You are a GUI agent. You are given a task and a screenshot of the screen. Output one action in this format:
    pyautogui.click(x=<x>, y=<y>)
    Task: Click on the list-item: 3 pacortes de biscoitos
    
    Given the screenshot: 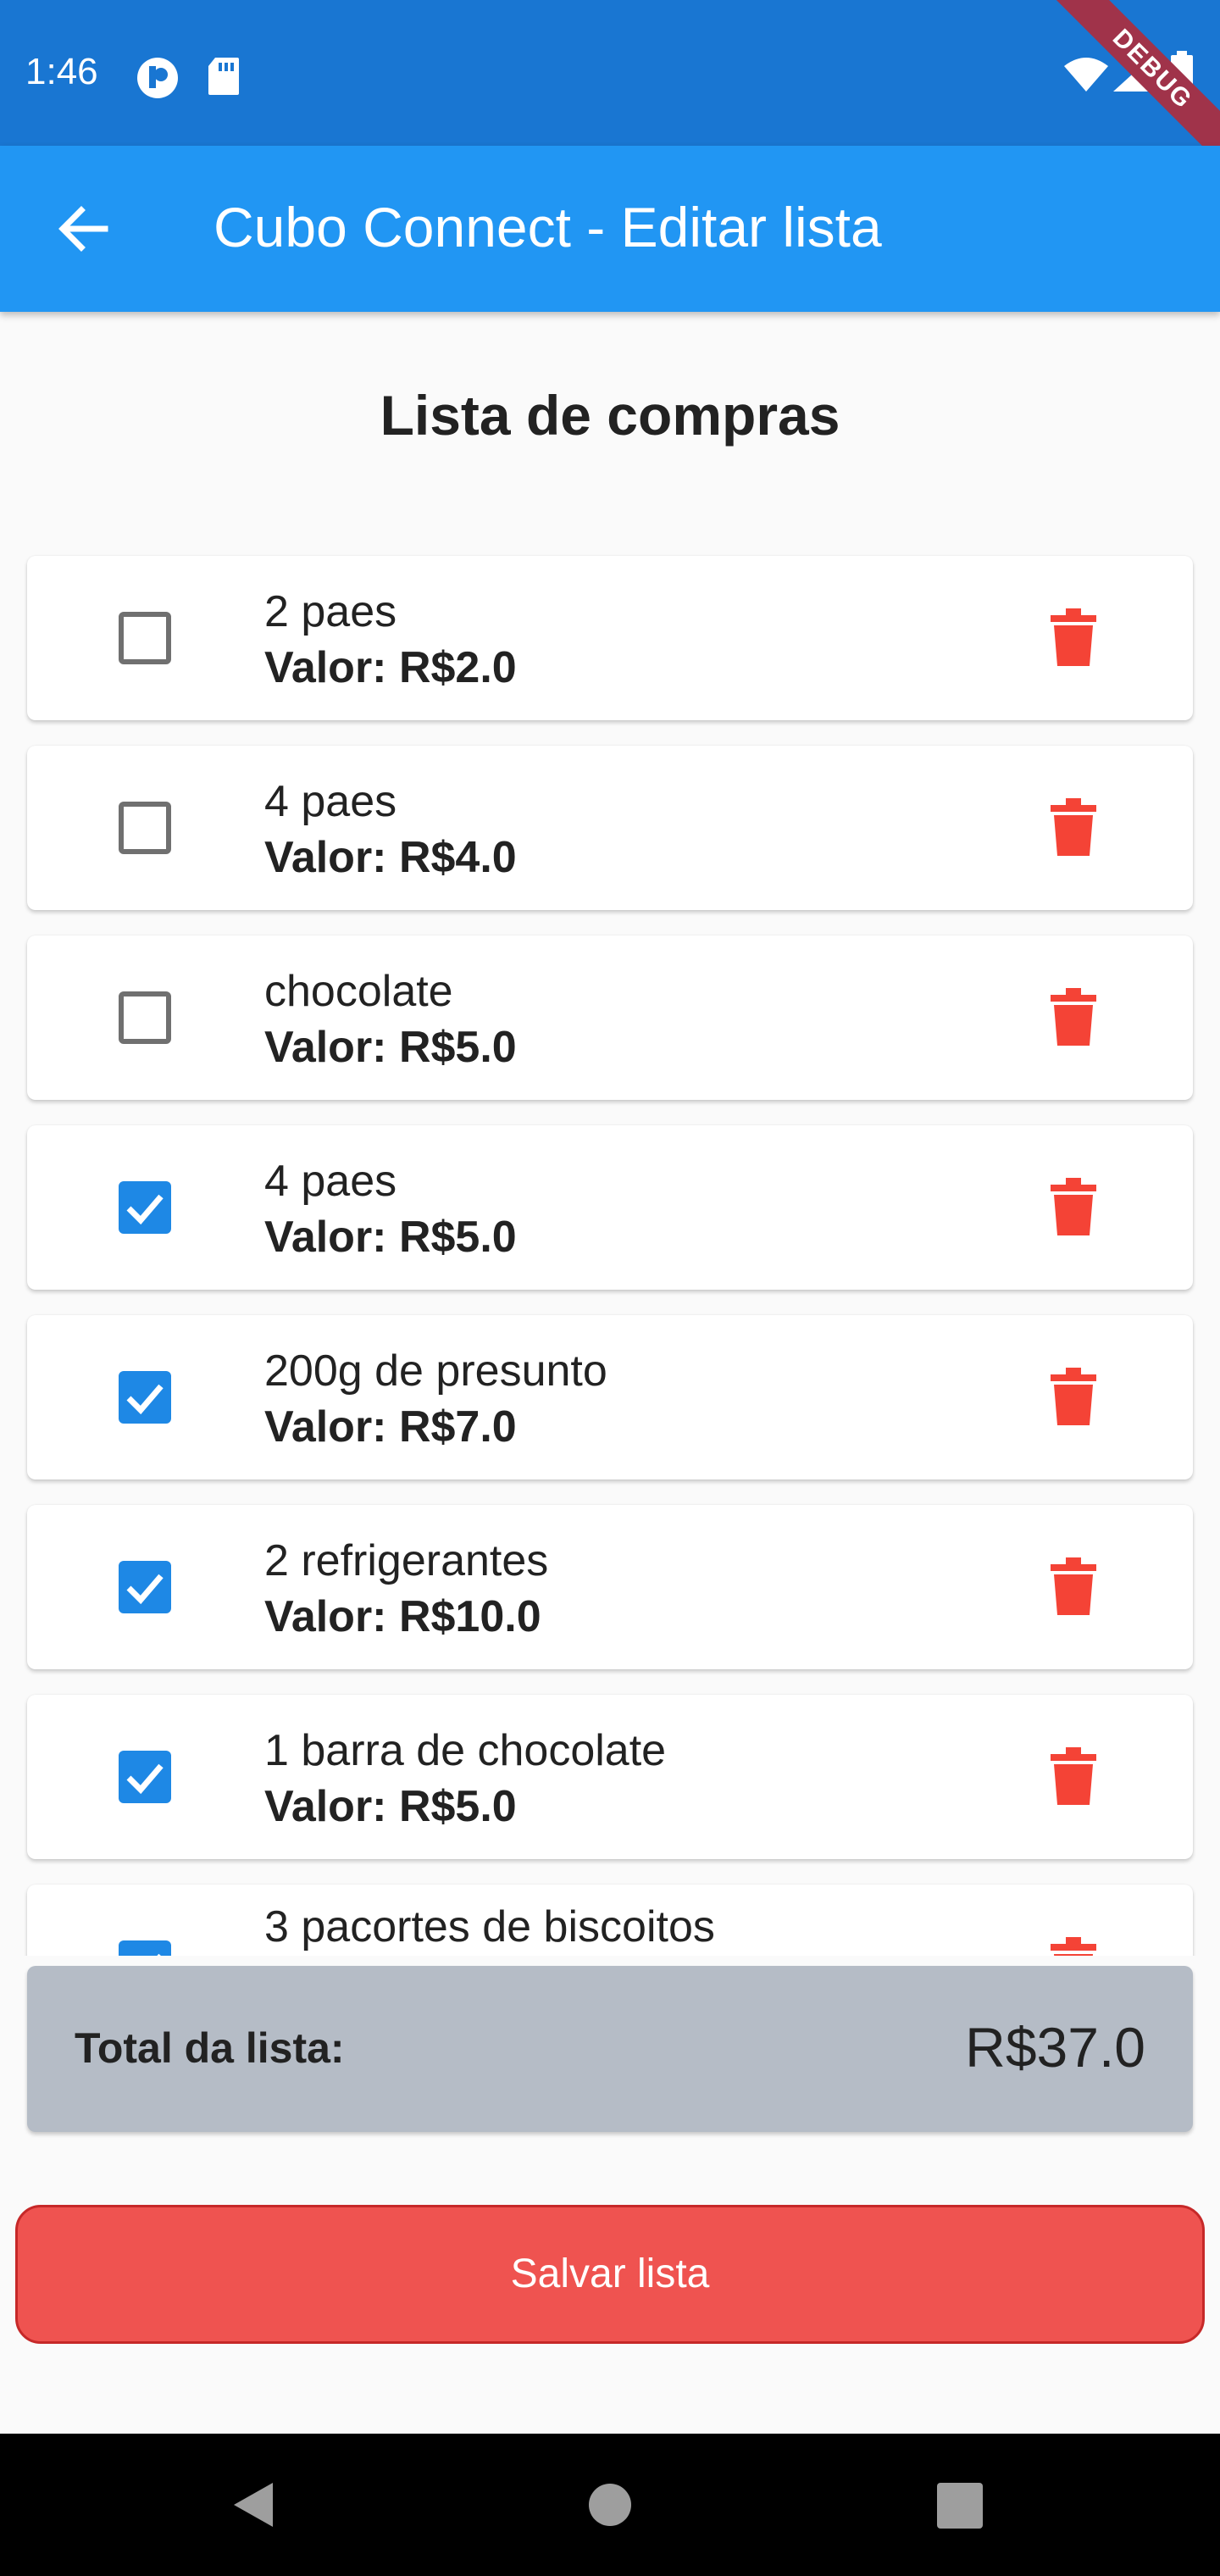 What is the action you would take?
    pyautogui.click(x=610, y=1920)
    